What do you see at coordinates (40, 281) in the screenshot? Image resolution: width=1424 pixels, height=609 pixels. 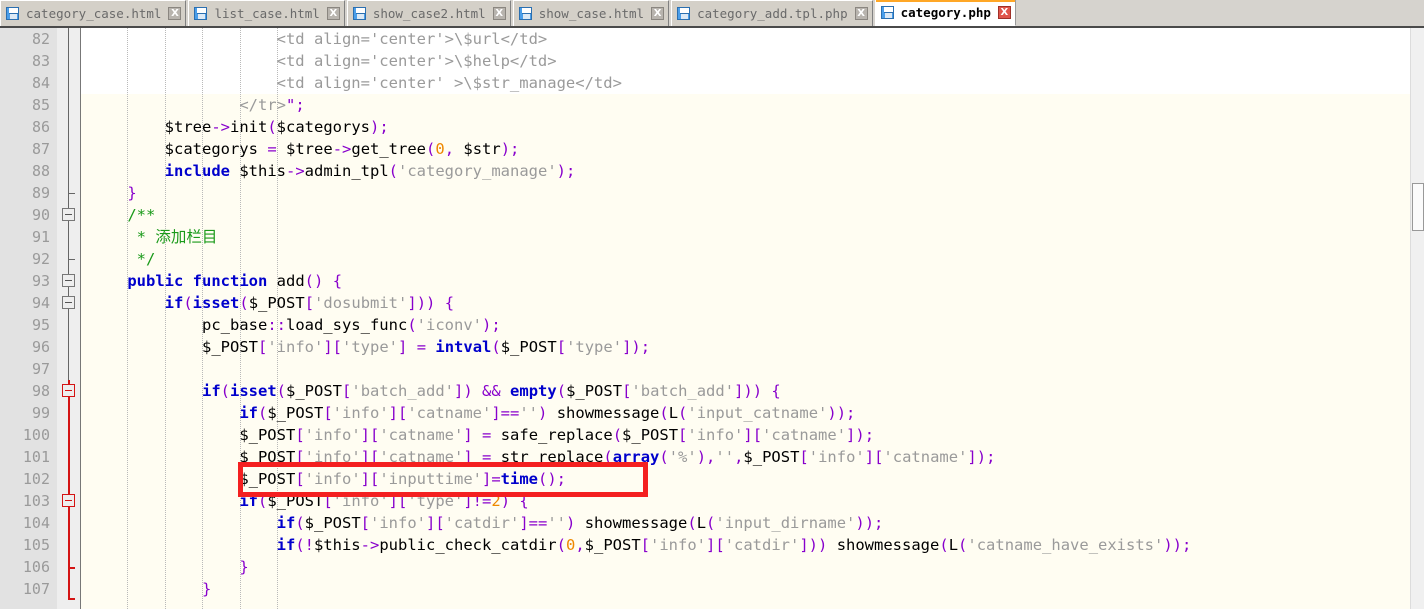 I see `line-number: 93` at bounding box center [40, 281].